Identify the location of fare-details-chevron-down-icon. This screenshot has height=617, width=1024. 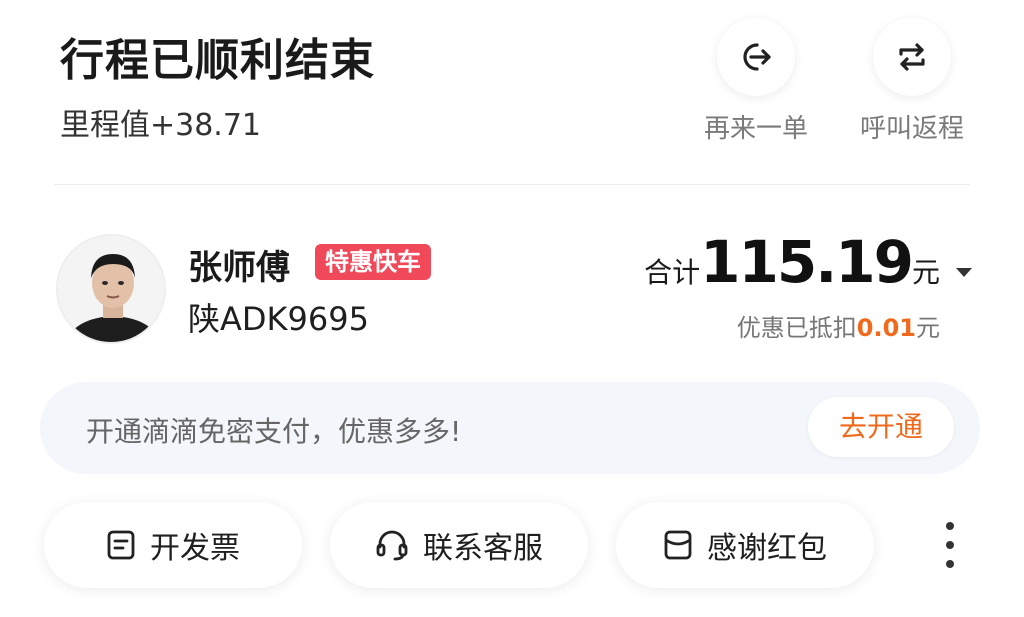
(964, 272).